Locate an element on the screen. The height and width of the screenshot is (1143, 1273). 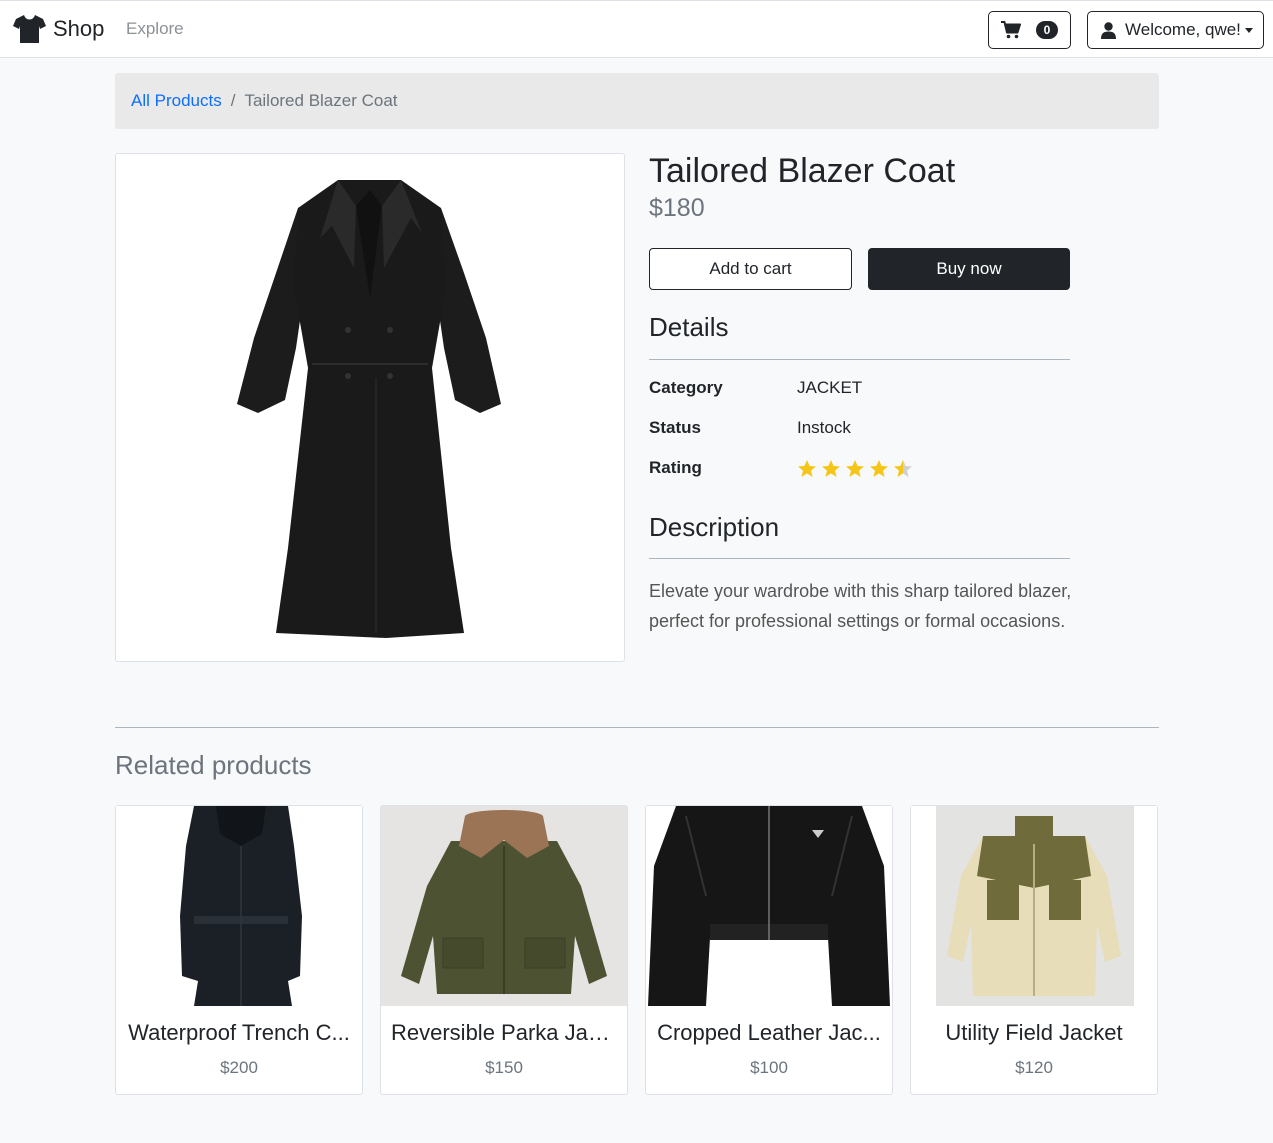
brand-link: Shop is located at coordinates (58, 29).